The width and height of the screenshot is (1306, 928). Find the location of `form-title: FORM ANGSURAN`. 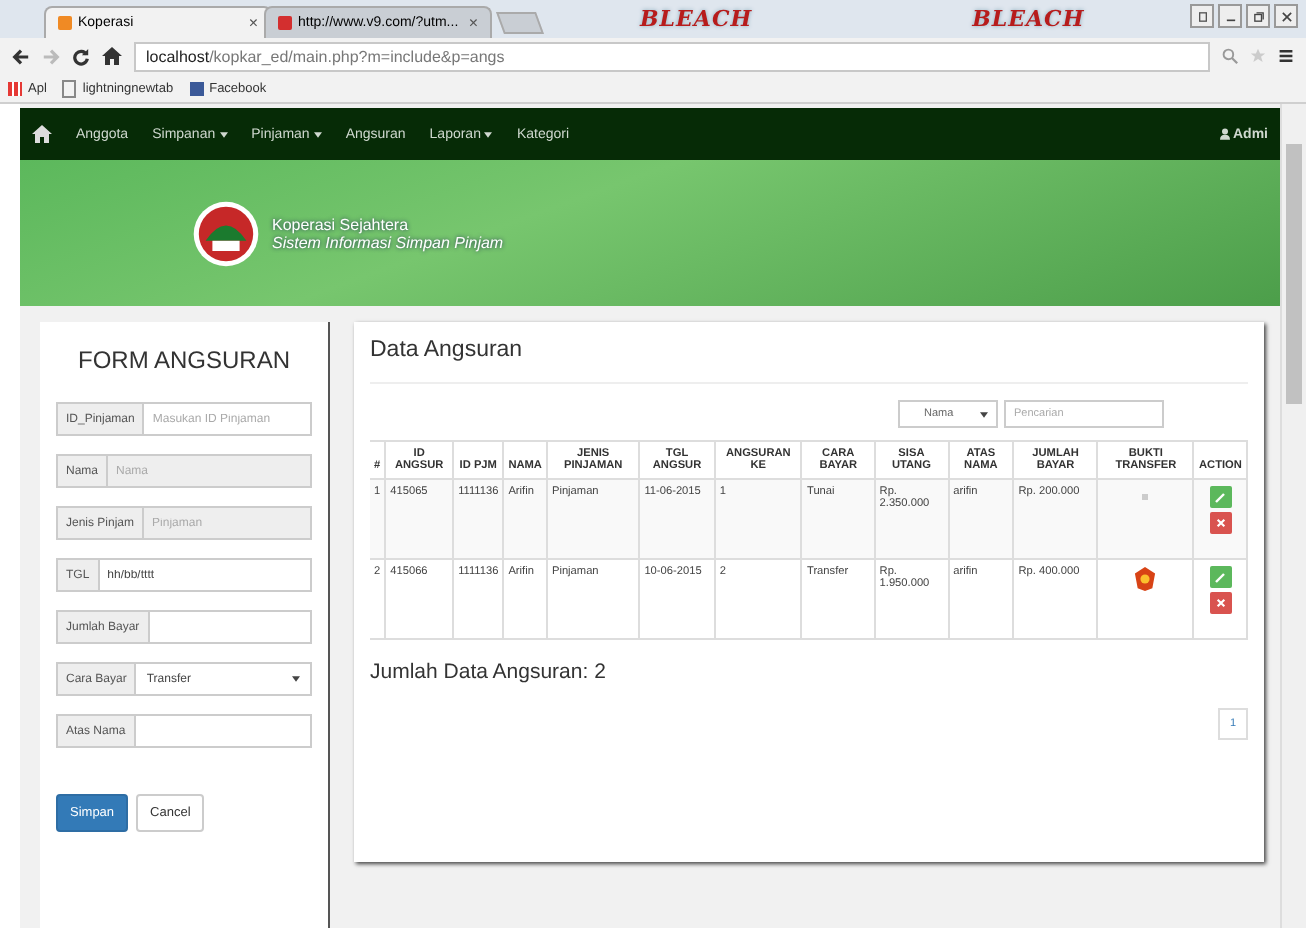

form-title: FORM ANGSURAN is located at coordinates (183, 360).